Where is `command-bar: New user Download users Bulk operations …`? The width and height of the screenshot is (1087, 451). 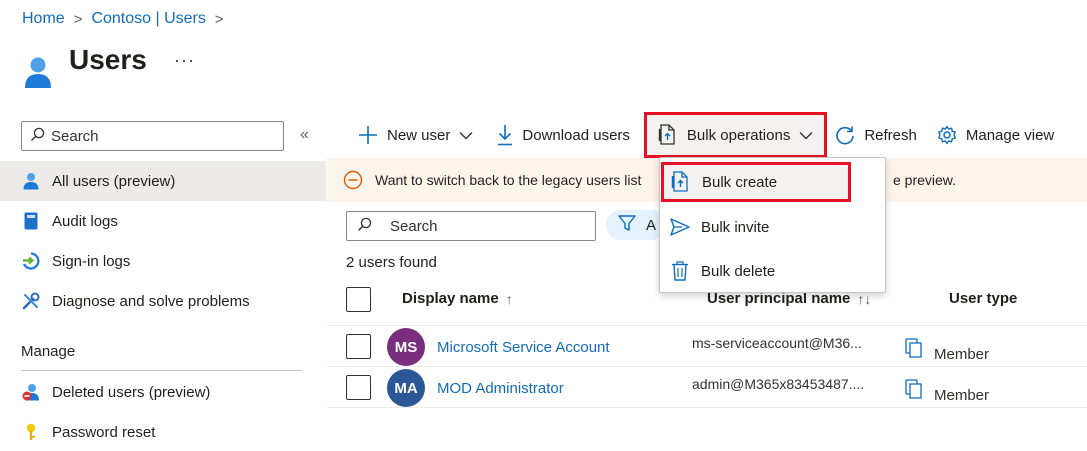 command-bar: New user Download users Bulk operations … is located at coordinates (706, 135).